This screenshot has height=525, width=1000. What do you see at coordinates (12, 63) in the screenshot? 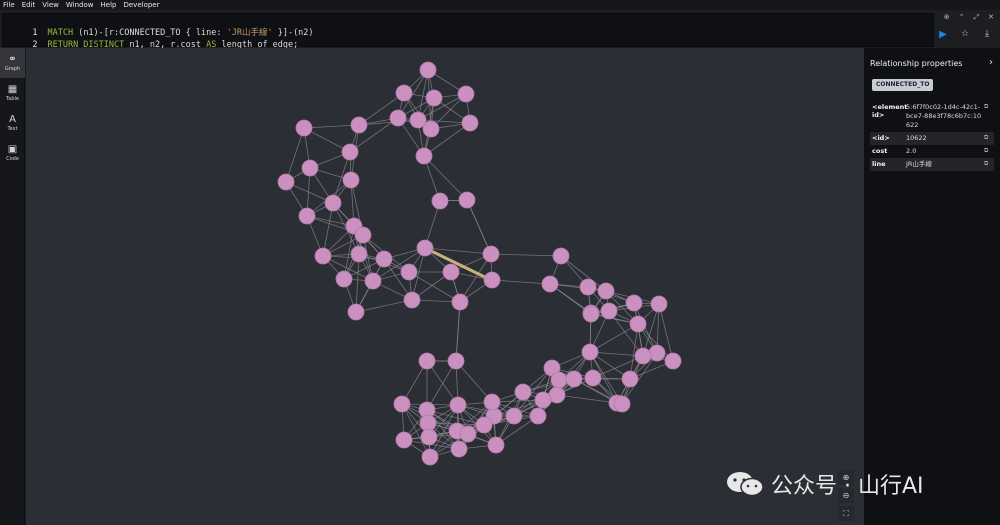
I see `rail-graph: ⚭ Graph` at bounding box center [12, 63].